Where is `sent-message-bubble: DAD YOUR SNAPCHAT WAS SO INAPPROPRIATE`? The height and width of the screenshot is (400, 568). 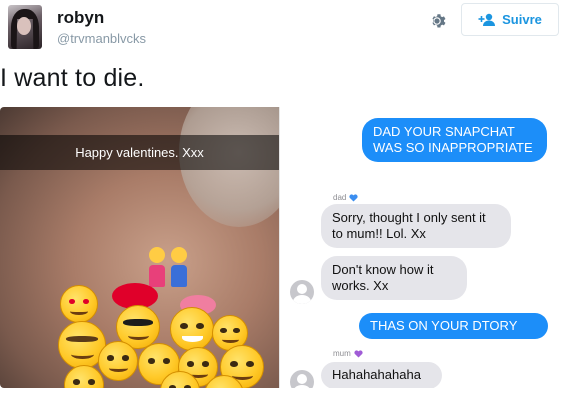 sent-message-bubble: DAD YOUR SNAPCHAT WAS SO INAPPROPRIATE is located at coordinates (454, 140).